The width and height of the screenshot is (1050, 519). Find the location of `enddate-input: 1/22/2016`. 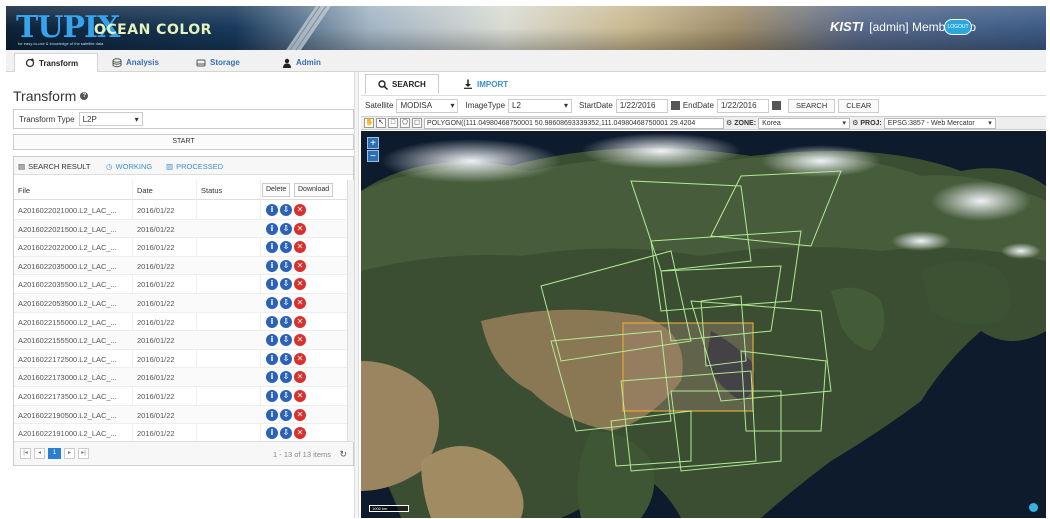

enddate-input: 1/22/2016 is located at coordinates (742, 105).